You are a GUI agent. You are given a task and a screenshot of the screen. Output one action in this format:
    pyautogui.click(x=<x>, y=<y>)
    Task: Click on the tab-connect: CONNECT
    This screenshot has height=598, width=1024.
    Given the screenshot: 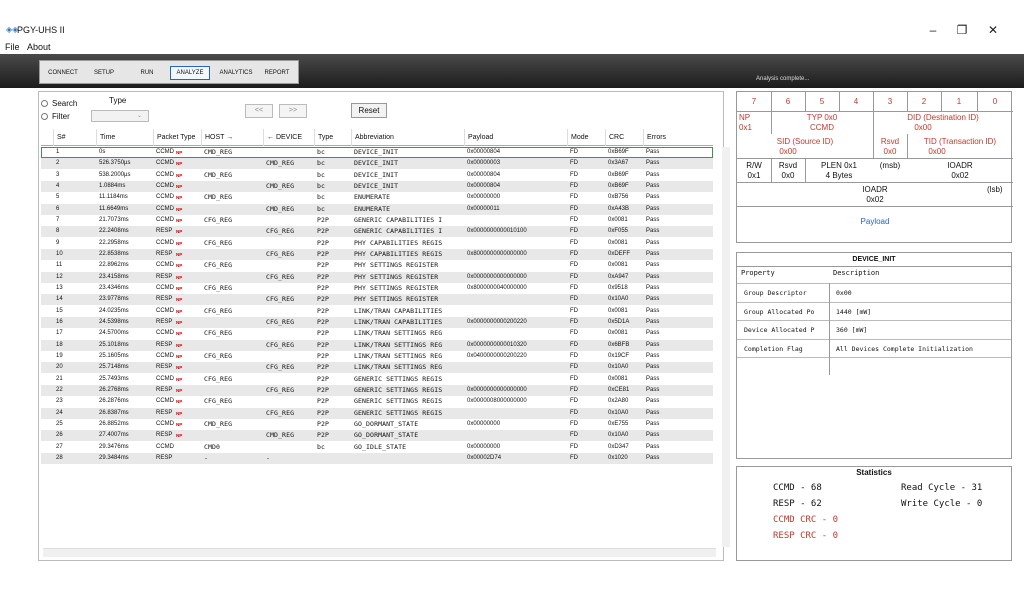 What is the action you would take?
    pyautogui.click(x=63, y=73)
    